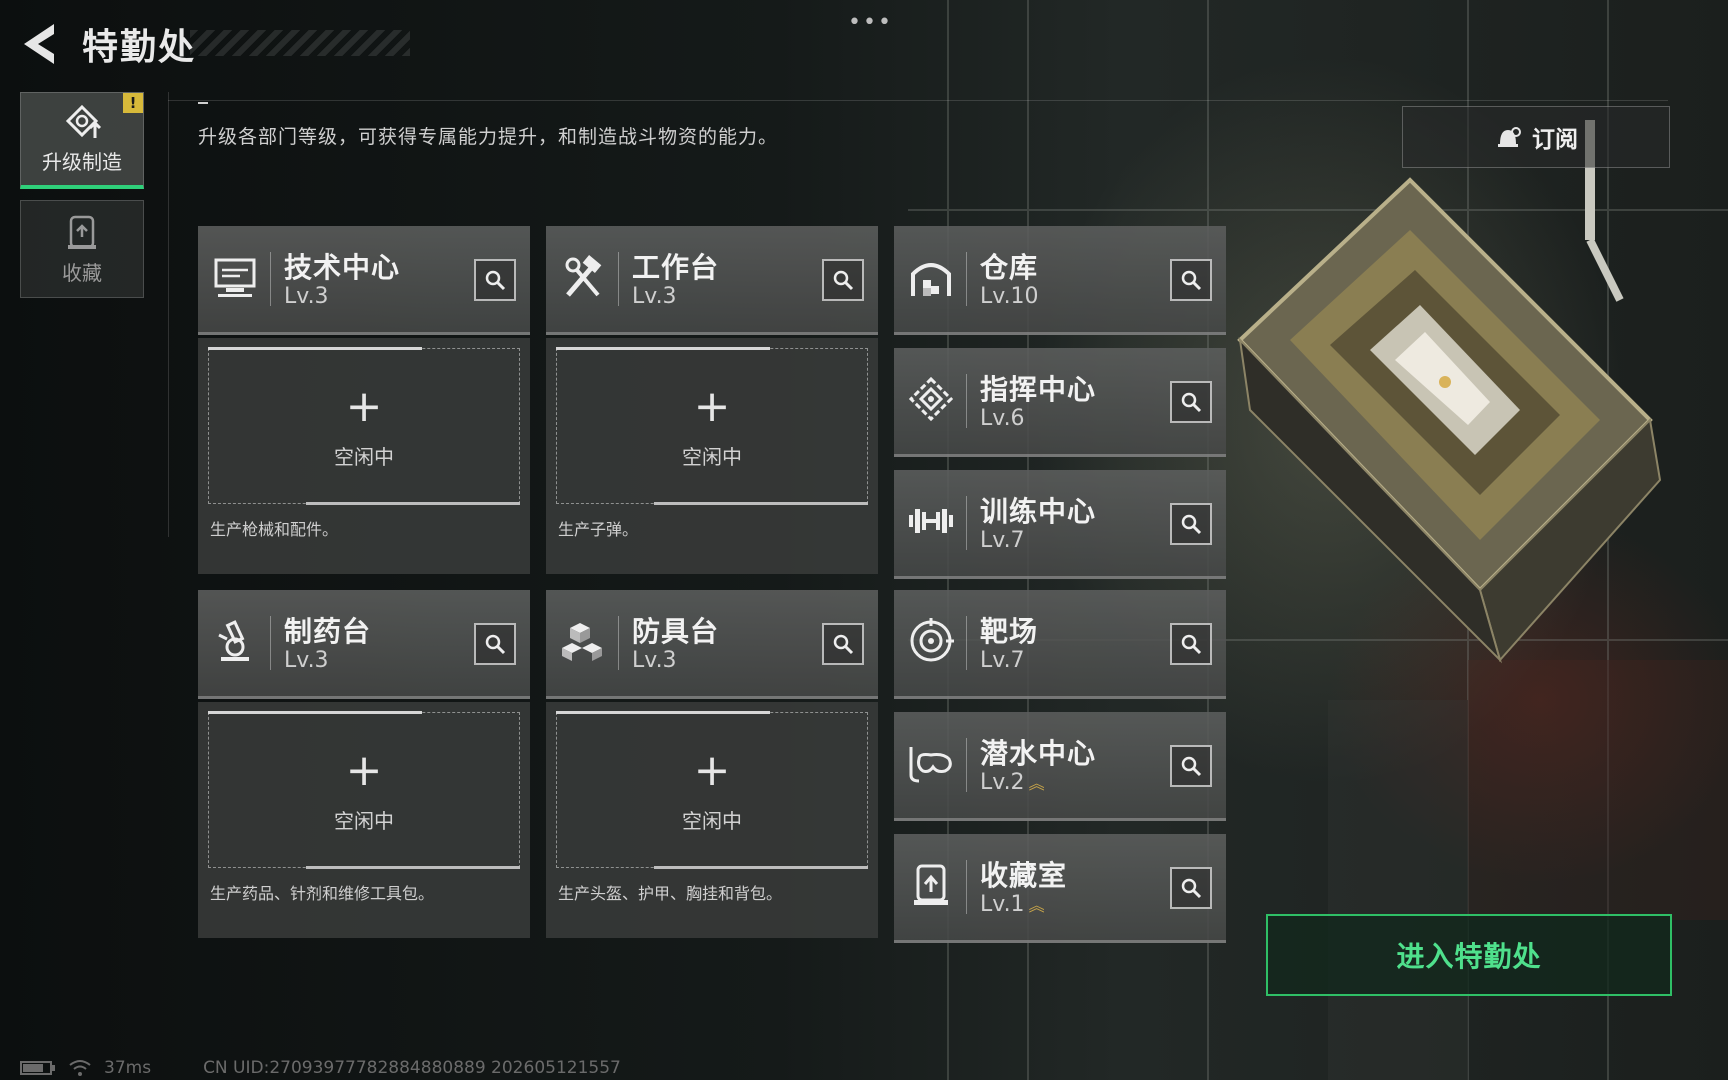  I want to click on enter-label: 进入特勤处, so click(1469, 956).